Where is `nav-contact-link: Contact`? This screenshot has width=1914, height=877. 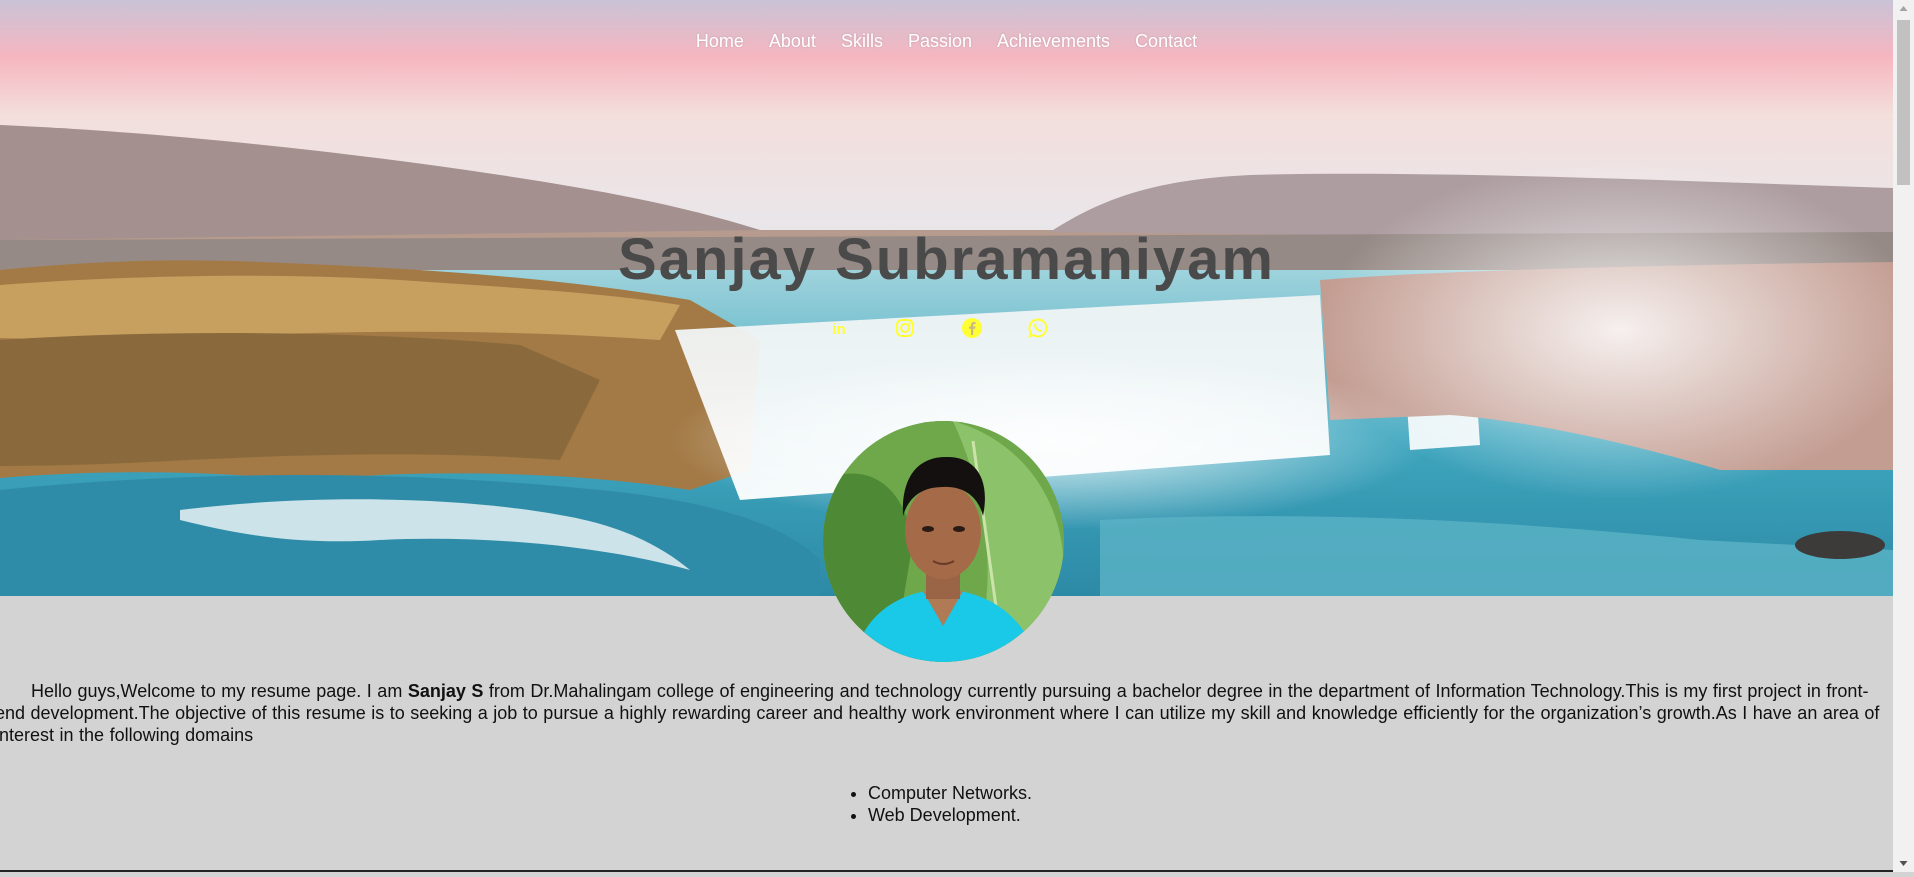 nav-contact-link: Contact is located at coordinates (1166, 41).